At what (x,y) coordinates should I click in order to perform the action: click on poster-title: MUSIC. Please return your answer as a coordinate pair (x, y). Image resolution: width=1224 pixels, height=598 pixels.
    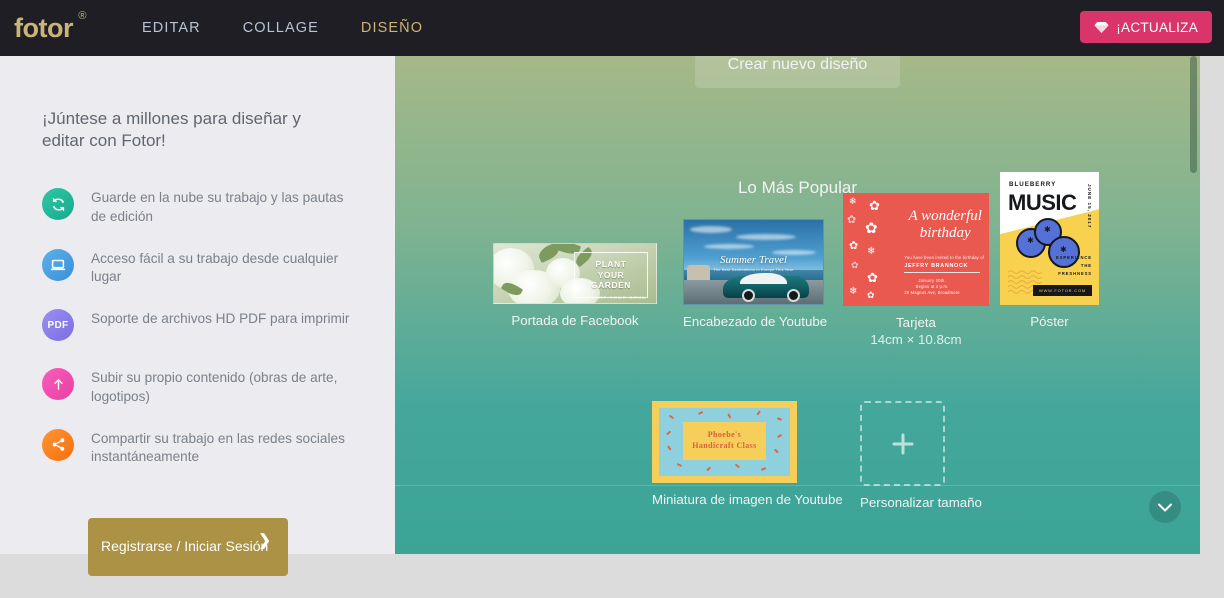
    Looking at the image, I should click on (1042, 202).